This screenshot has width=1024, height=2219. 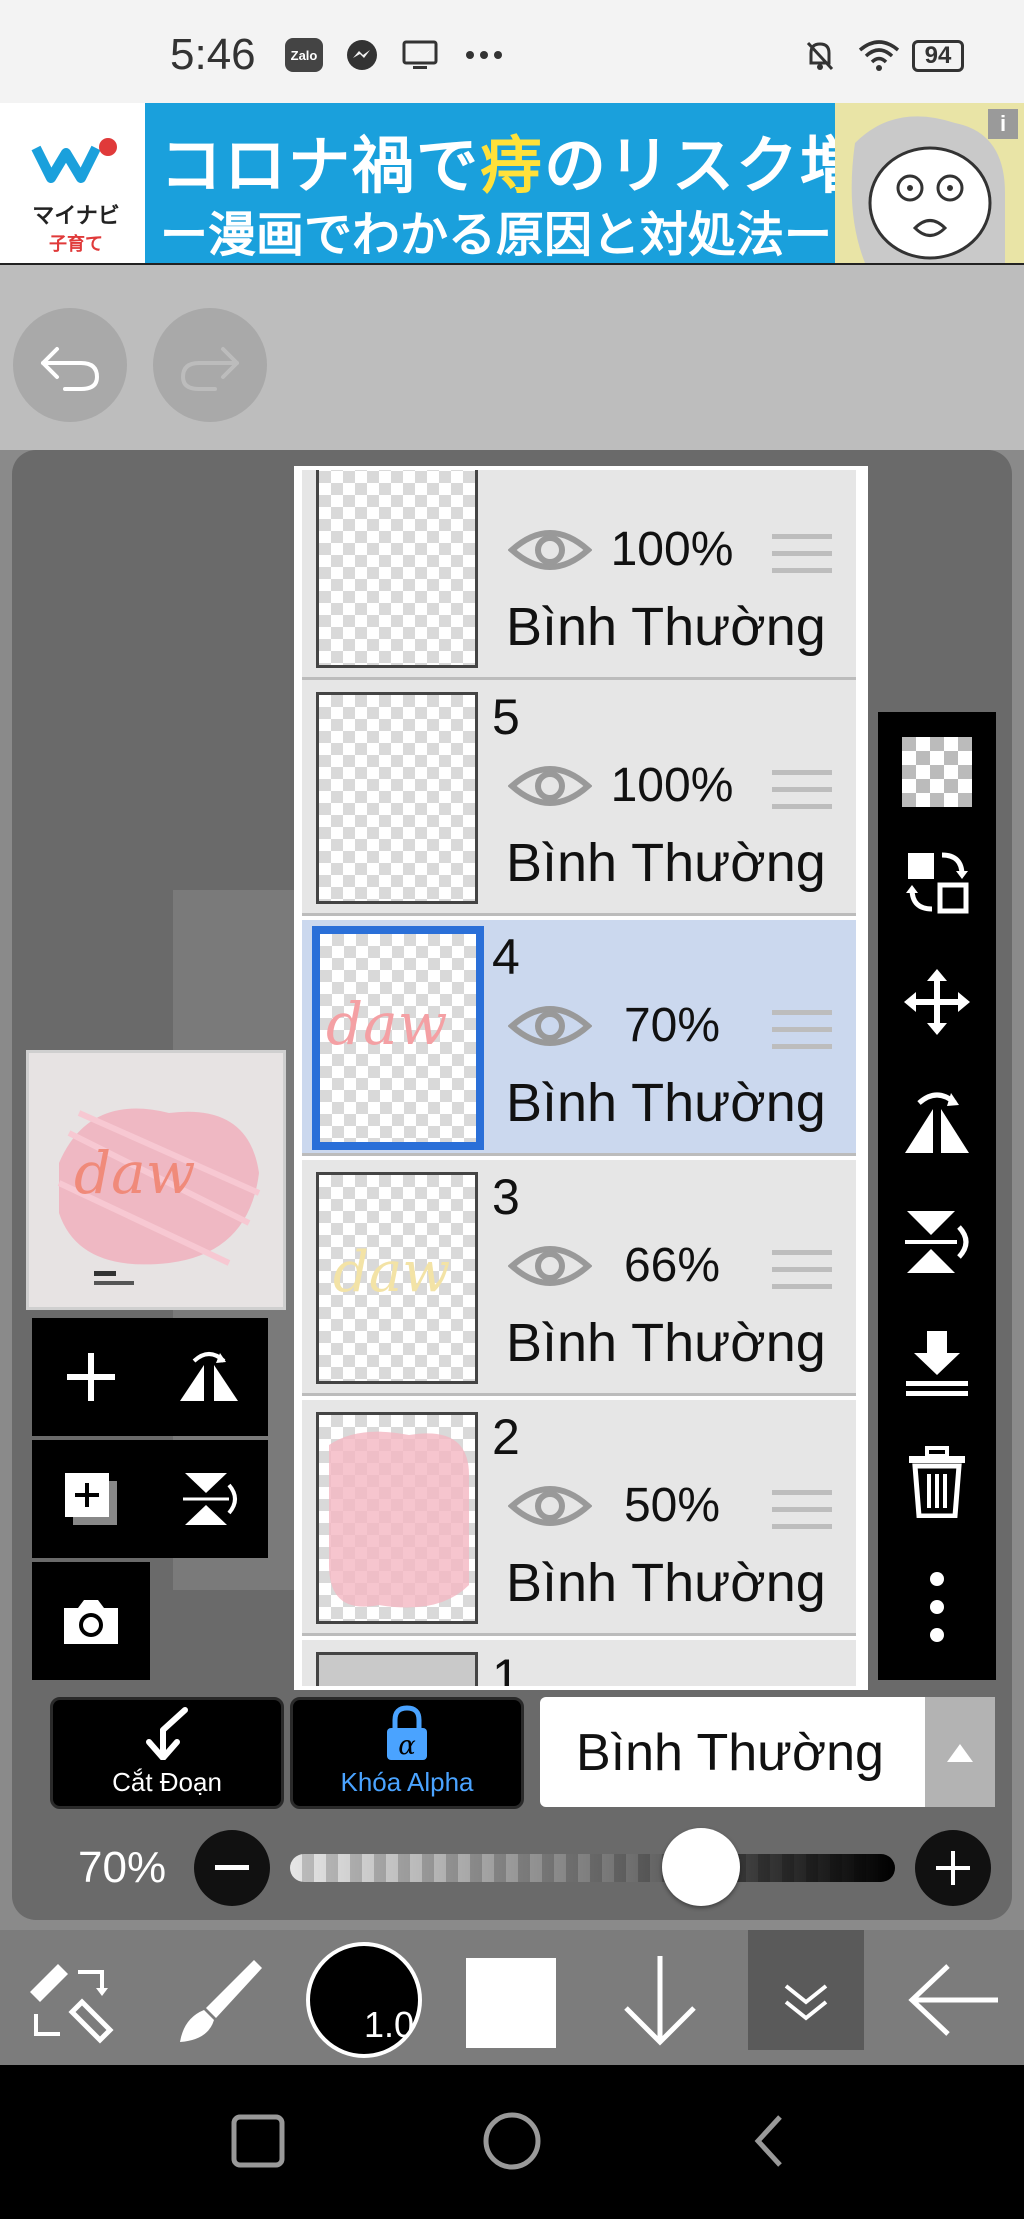 I want to click on minus-icon, so click(x=232, y=1867).